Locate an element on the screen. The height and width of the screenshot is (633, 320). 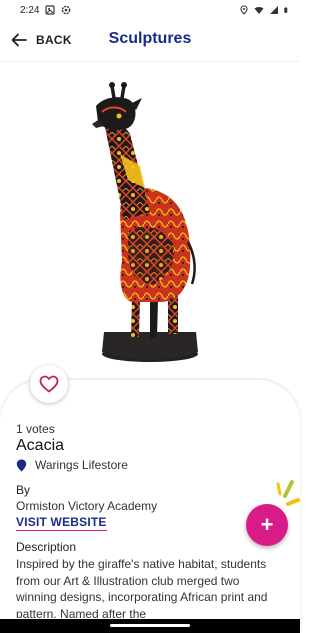
description-label: Description is located at coordinates (46, 547).